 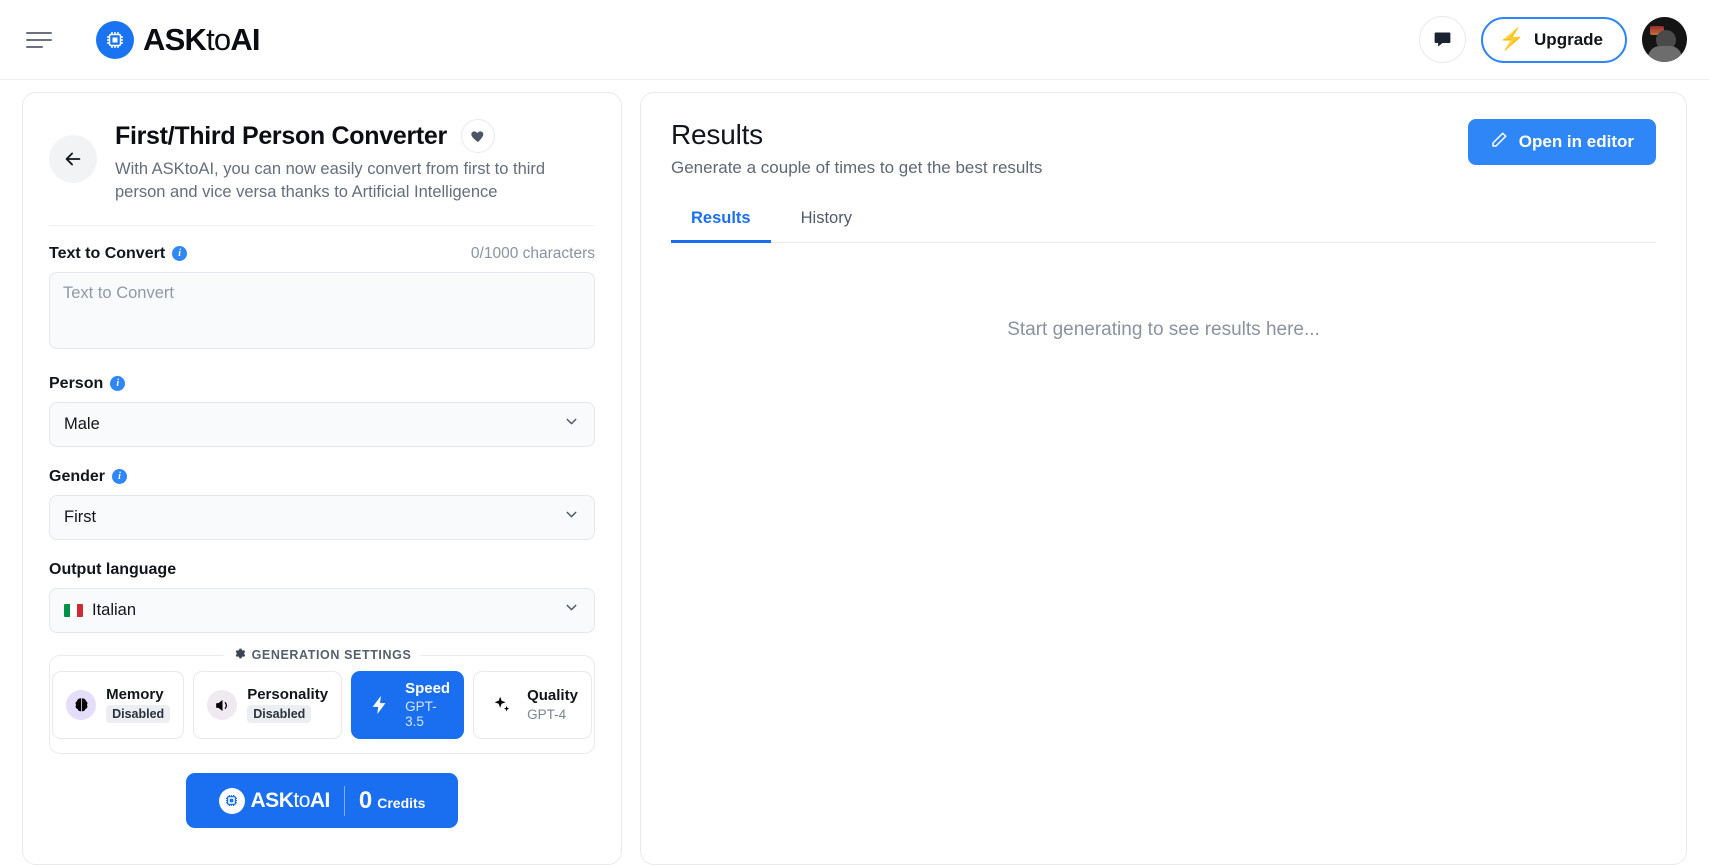 I want to click on credits-brand-prefix: ASK, so click(x=272, y=800).